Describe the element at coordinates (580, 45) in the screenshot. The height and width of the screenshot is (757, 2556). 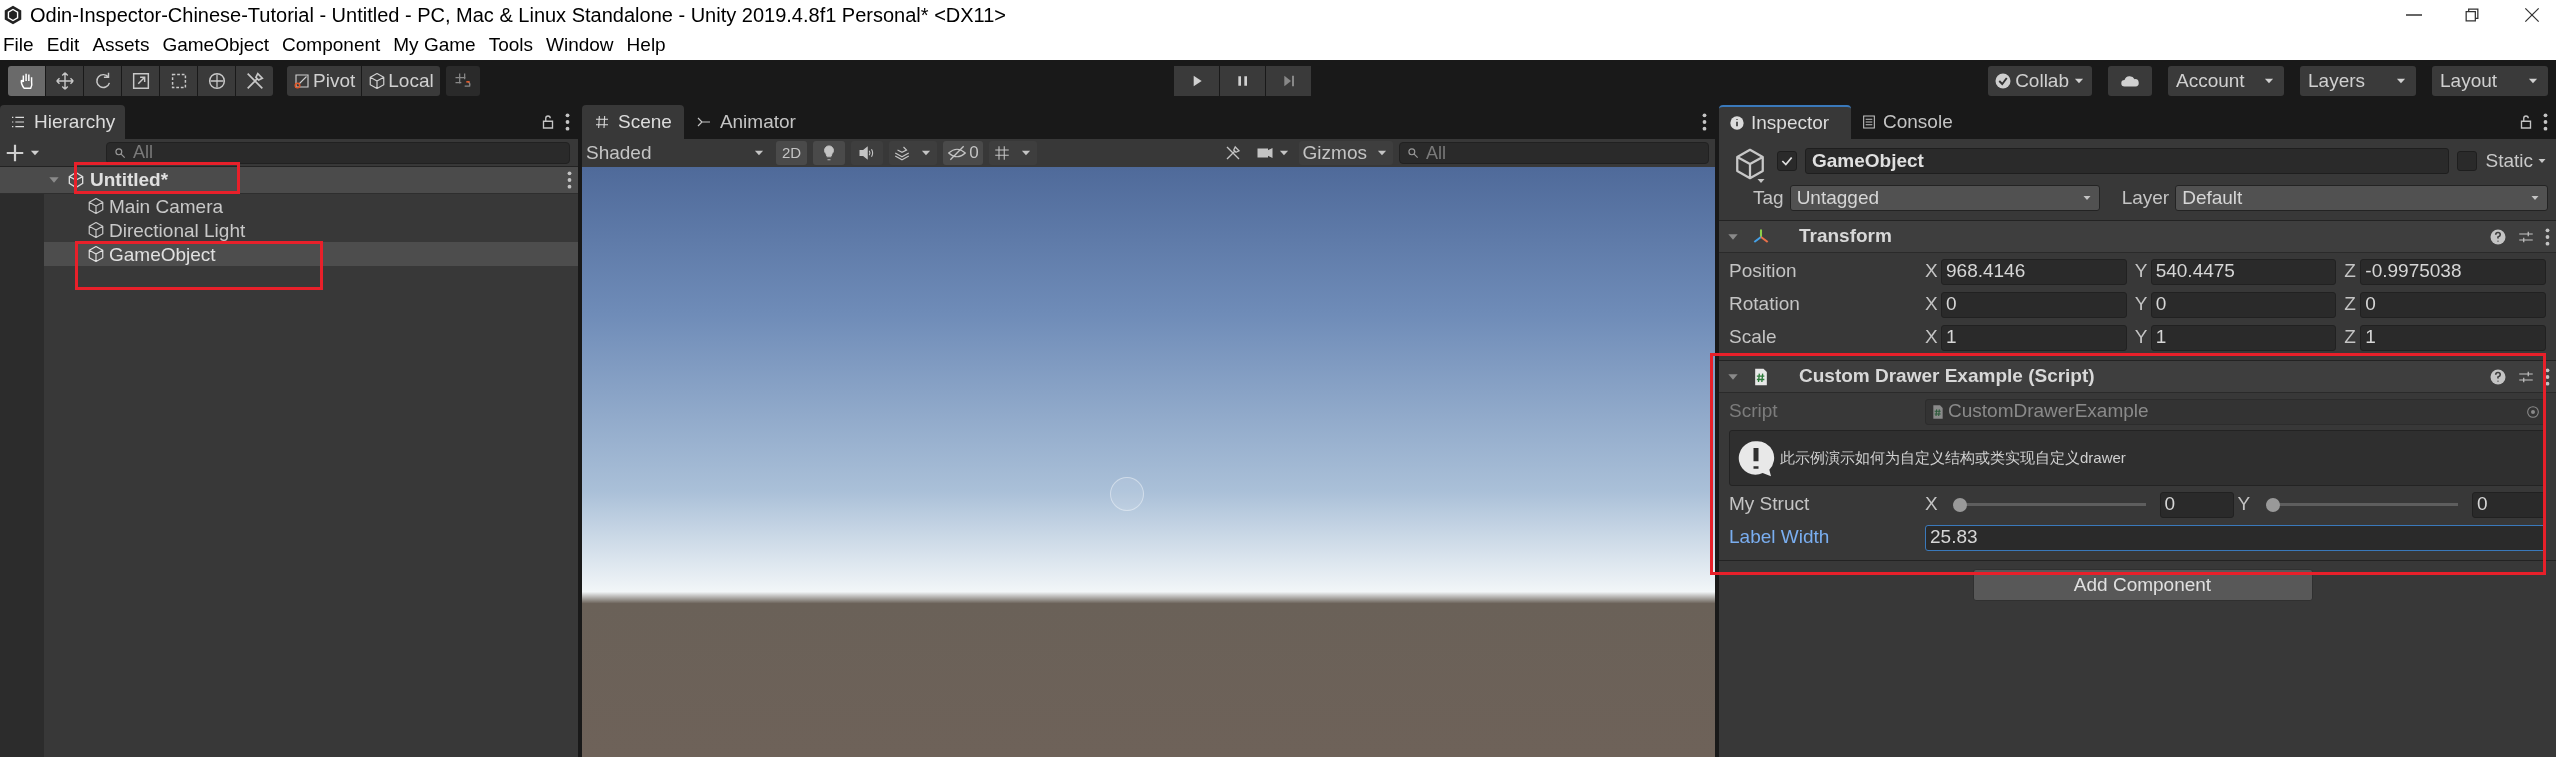
I see `menu-item: Window` at that location.